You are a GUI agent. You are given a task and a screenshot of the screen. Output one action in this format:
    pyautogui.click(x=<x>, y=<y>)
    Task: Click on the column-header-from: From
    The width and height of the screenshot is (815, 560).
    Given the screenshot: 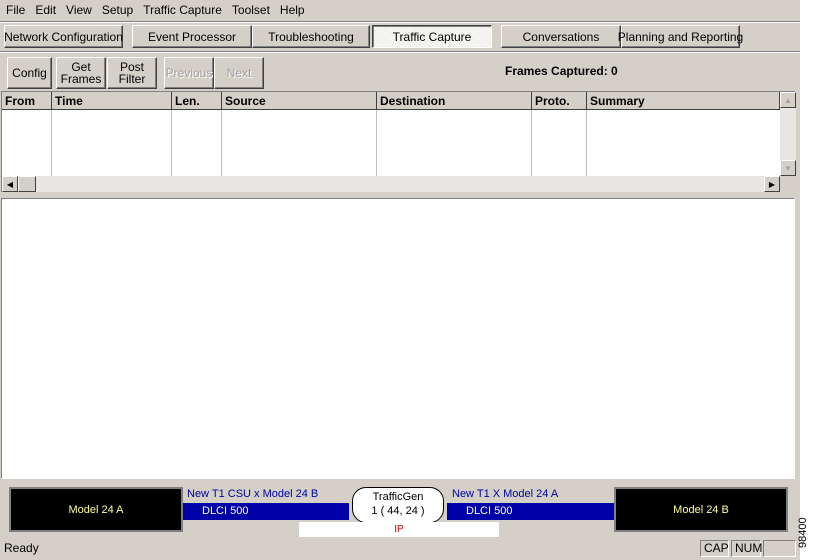 What is the action you would take?
    pyautogui.click(x=27, y=101)
    